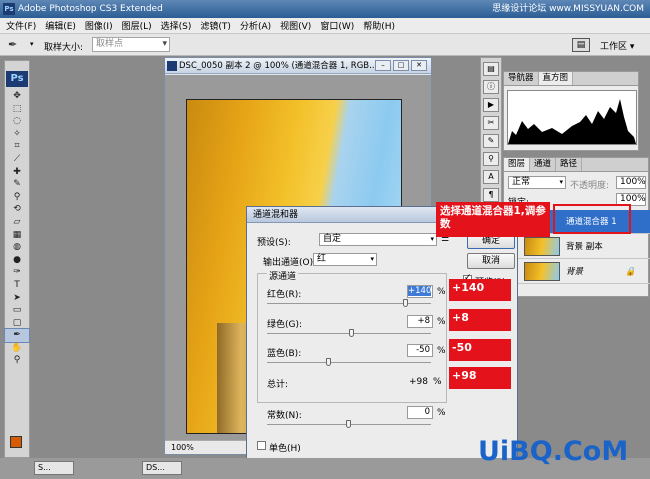  What do you see at coordinates (17, 159) in the screenshot?
I see `slice-tool-icon: ⟋` at bounding box center [17, 159].